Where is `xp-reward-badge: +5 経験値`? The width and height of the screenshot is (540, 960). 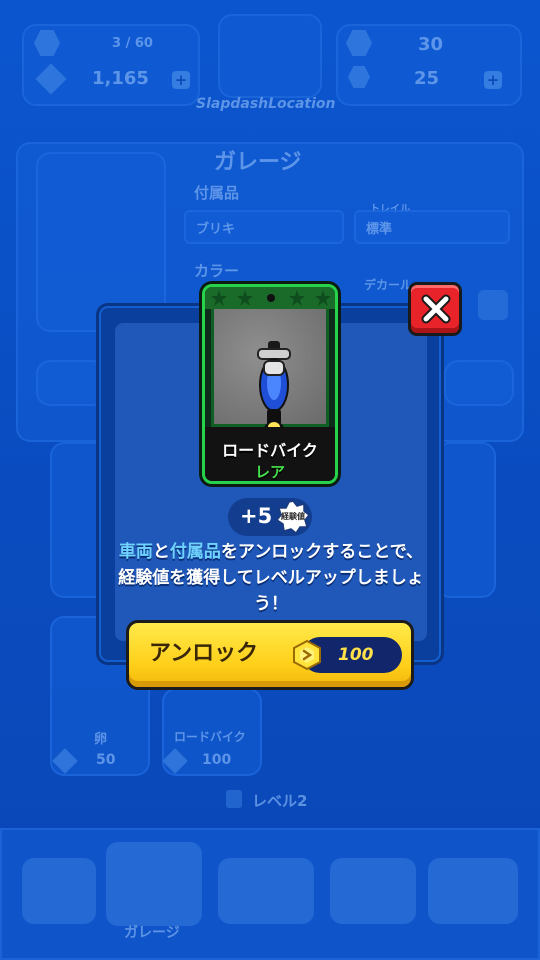
xp-reward-badge: +5 経験値 is located at coordinates (270, 517).